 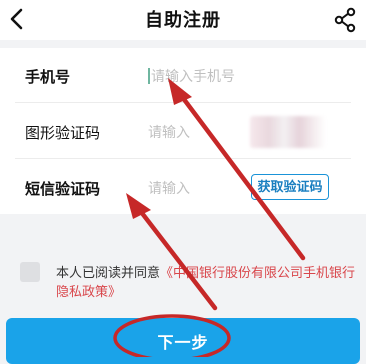 I want to click on next-button: 下一步, so click(x=183, y=341).